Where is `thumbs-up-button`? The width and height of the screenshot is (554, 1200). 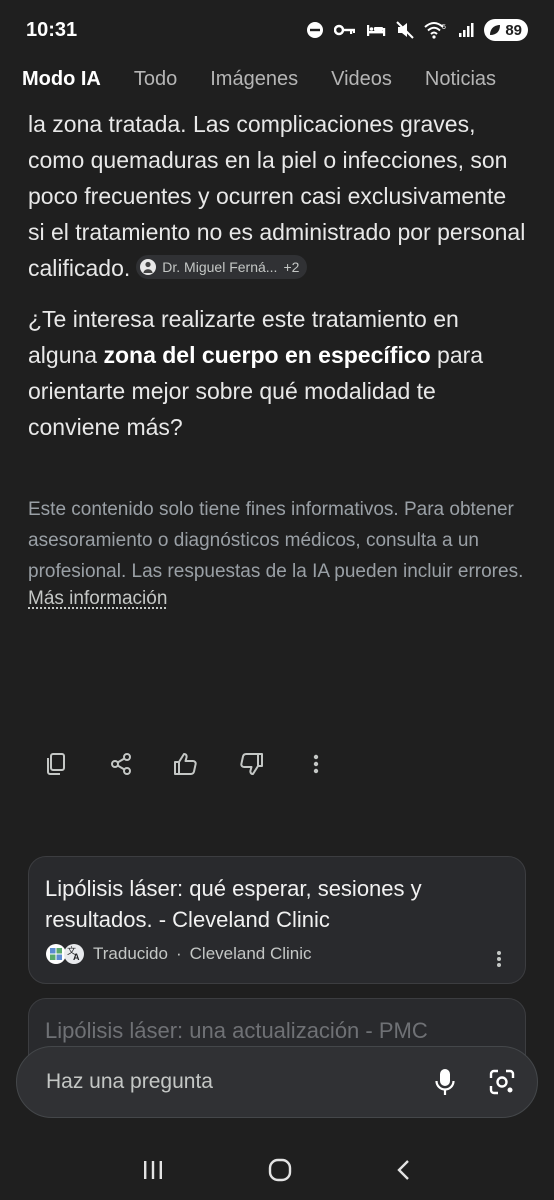 thumbs-up-button is located at coordinates (186, 764).